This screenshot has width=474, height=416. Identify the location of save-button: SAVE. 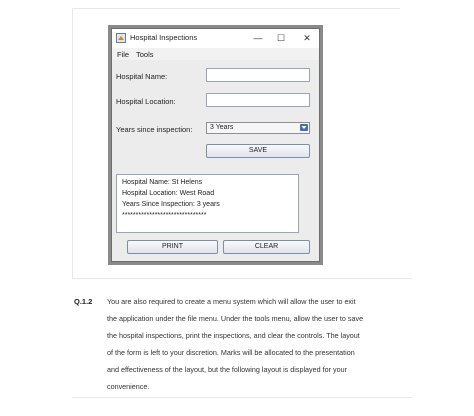
(258, 151).